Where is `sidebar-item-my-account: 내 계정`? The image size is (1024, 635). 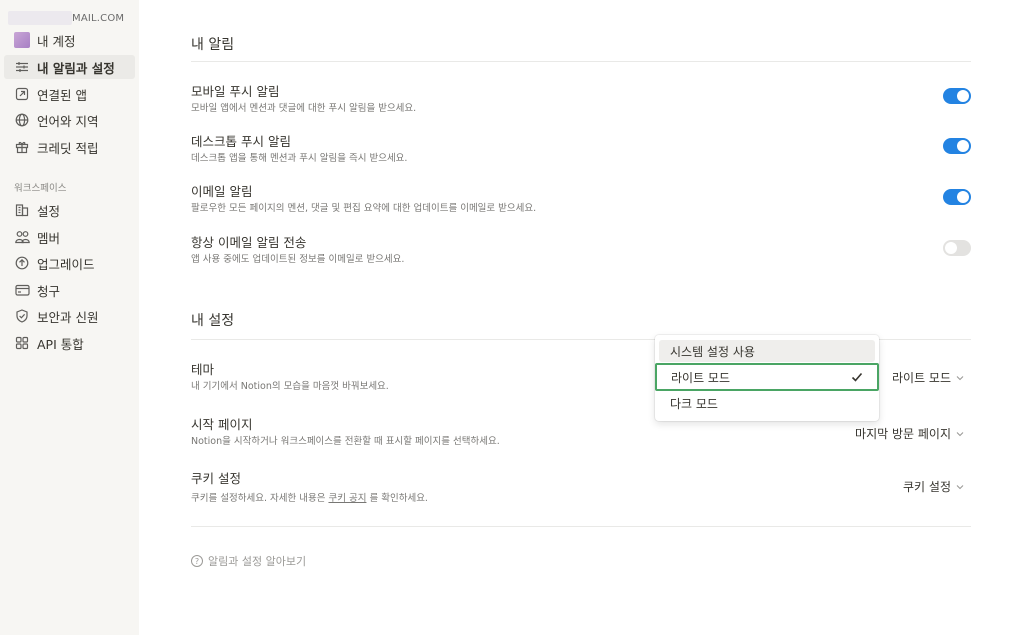
sidebar-item-my-account: 내 계정 is located at coordinates (69, 40).